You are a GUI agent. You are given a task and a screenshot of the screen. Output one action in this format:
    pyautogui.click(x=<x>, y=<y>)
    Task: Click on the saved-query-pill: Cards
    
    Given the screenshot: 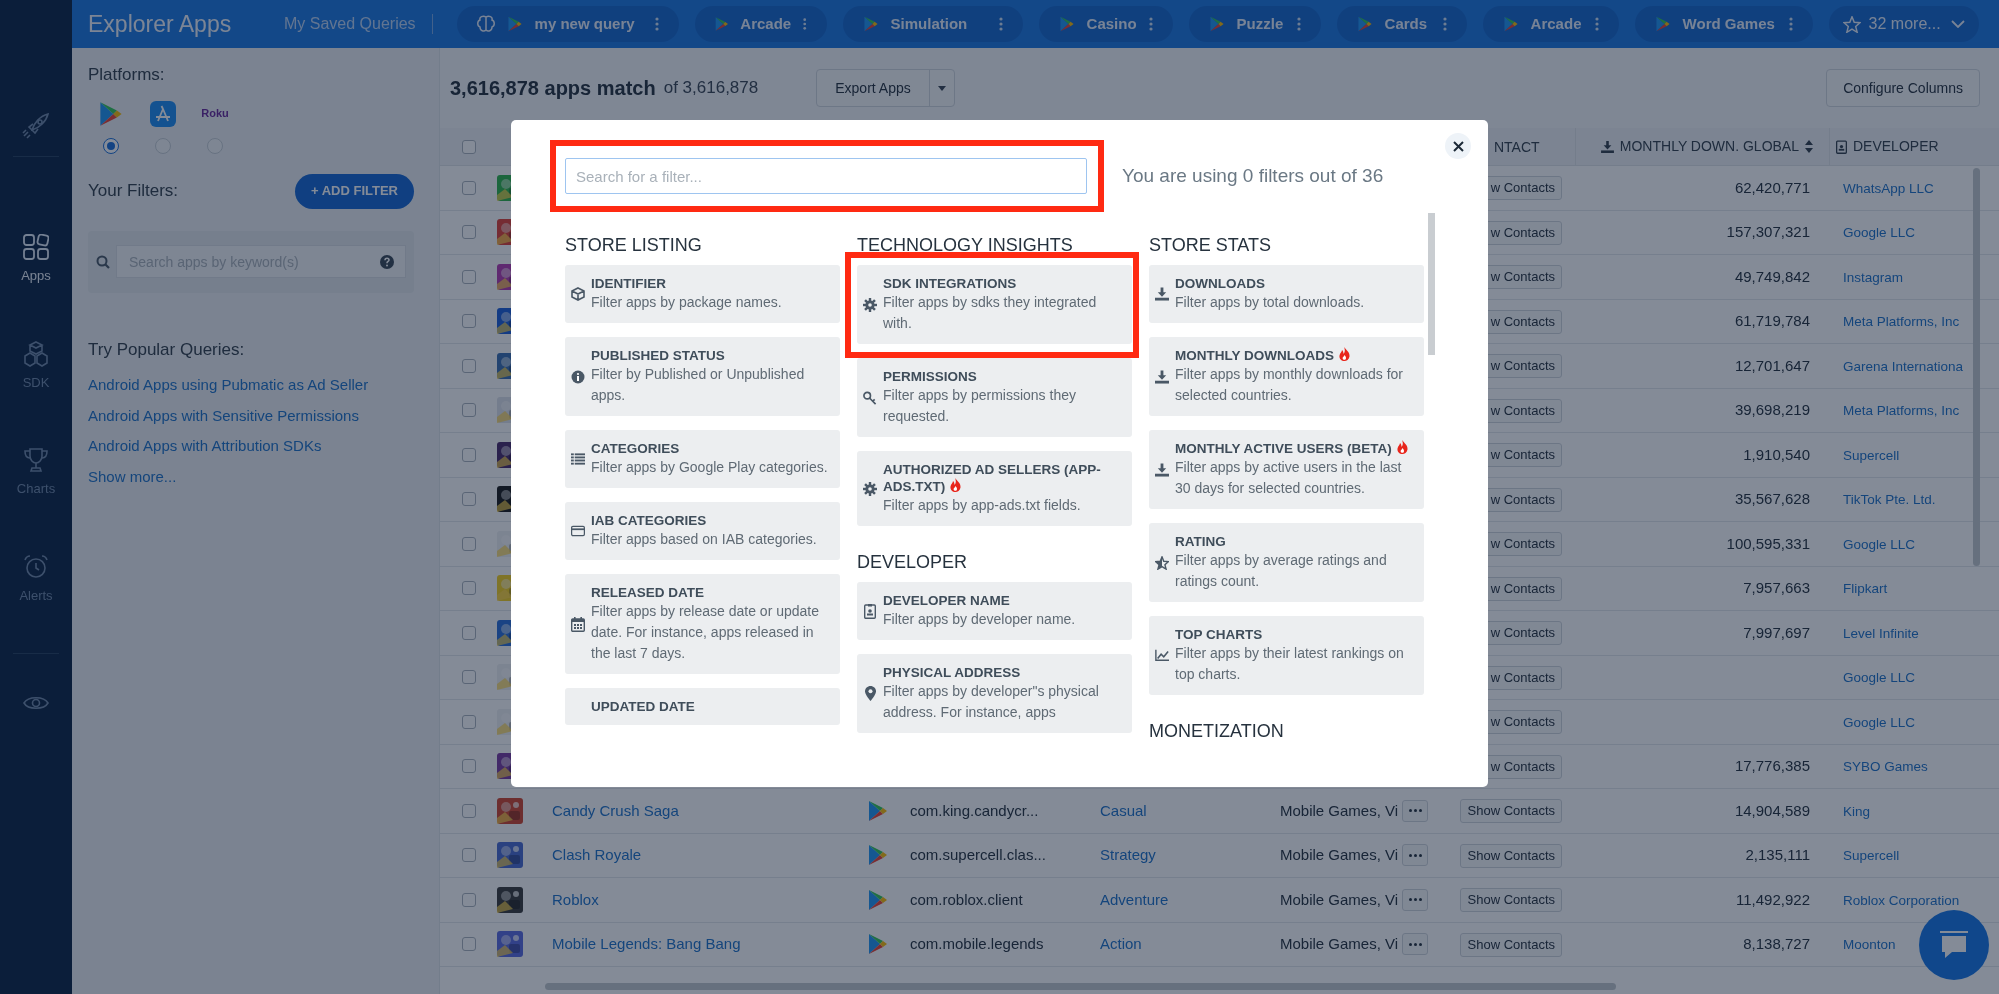 What is the action you would take?
    pyautogui.click(x=1401, y=24)
    